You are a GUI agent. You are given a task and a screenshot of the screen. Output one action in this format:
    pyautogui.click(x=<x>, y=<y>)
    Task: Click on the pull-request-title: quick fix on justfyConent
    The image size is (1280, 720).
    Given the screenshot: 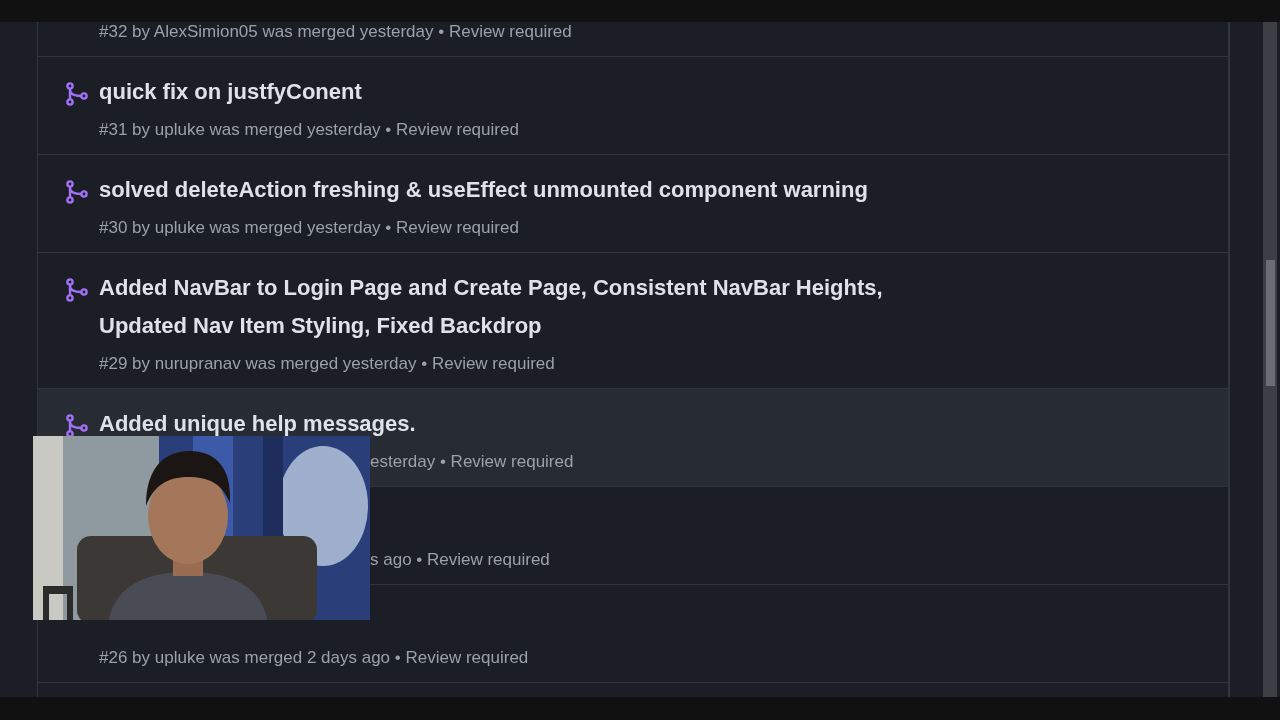 What is the action you would take?
    pyautogui.click(x=309, y=92)
    